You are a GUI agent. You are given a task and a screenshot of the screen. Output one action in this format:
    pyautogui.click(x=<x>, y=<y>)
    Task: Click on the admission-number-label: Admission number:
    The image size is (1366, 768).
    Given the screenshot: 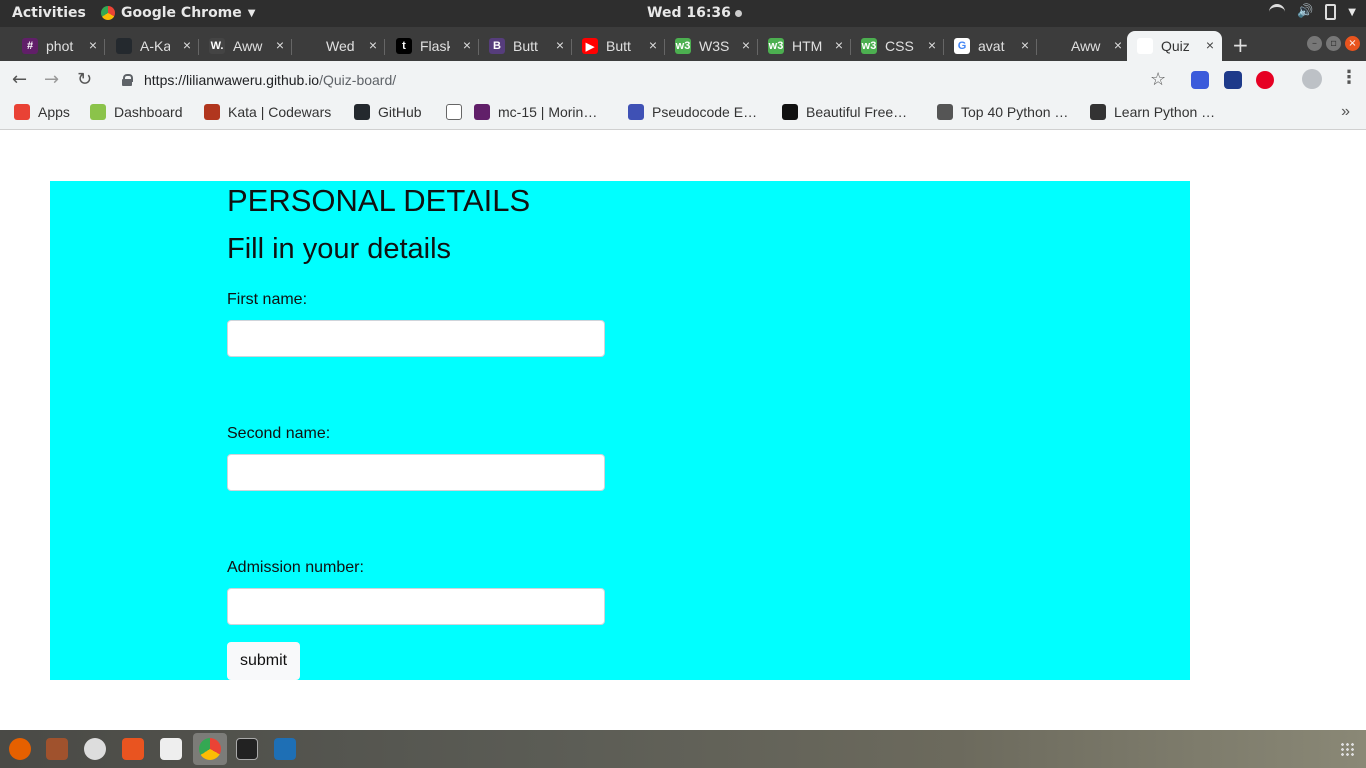 What is the action you would take?
    pyautogui.click(x=295, y=567)
    